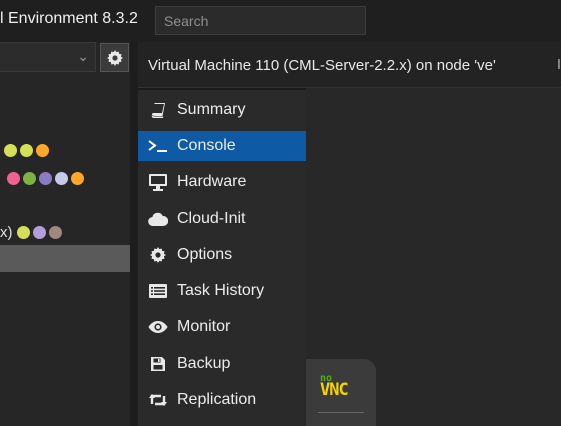 The height and width of the screenshot is (426, 561). Describe the element at coordinates (158, 219) in the screenshot. I see `cloud-icon` at that location.